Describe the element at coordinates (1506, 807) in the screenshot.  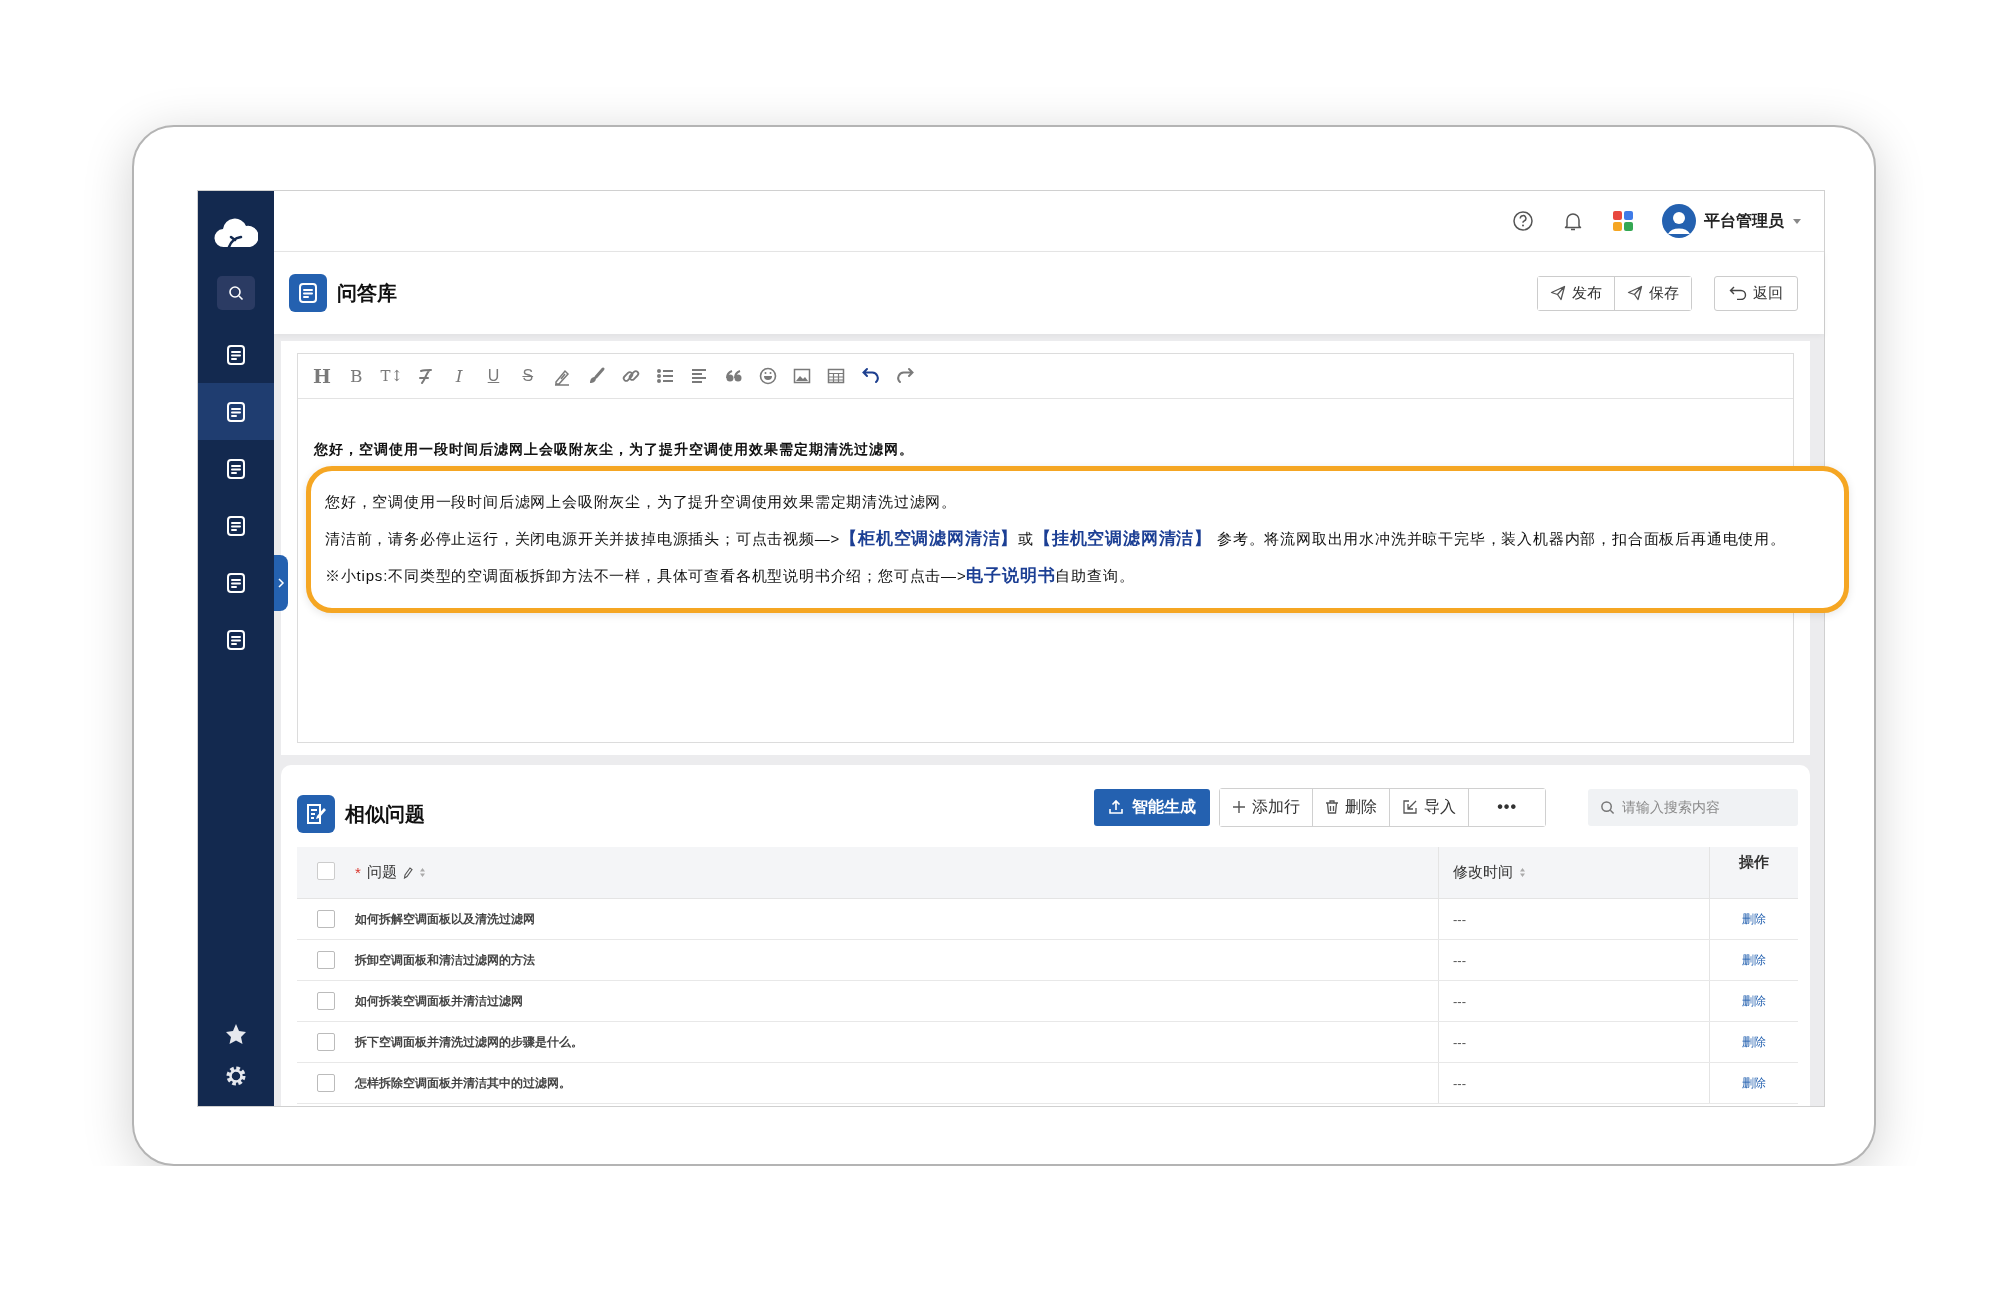
I see `more-button: •••` at that location.